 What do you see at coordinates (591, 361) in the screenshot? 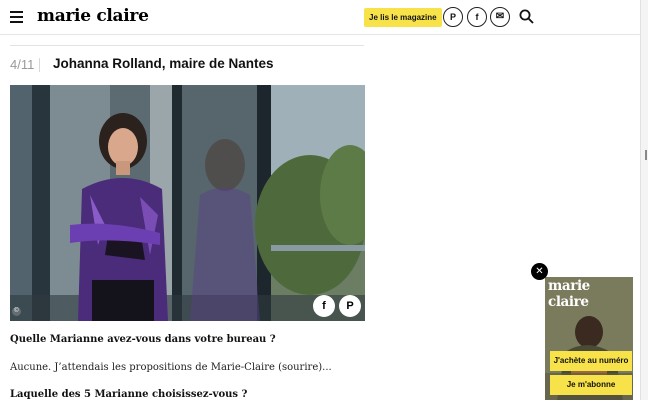
I see `buy-issue-button: J'achète au numéro` at bounding box center [591, 361].